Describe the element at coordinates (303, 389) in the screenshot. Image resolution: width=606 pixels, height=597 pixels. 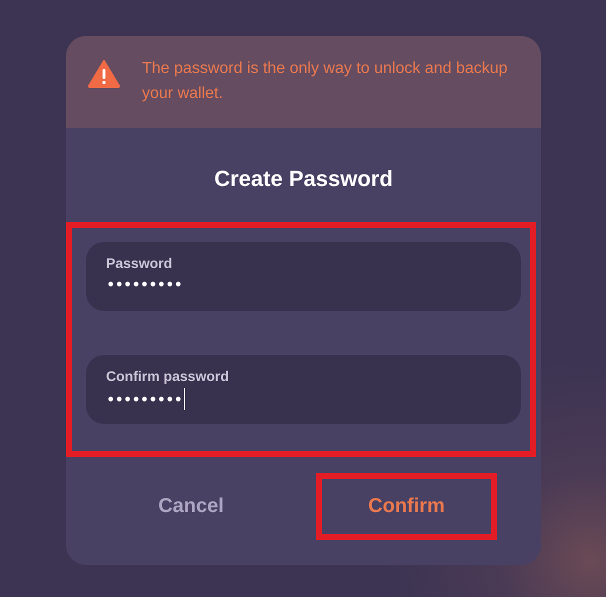
I see `password-field: Confirm password •••••••••` at that location.